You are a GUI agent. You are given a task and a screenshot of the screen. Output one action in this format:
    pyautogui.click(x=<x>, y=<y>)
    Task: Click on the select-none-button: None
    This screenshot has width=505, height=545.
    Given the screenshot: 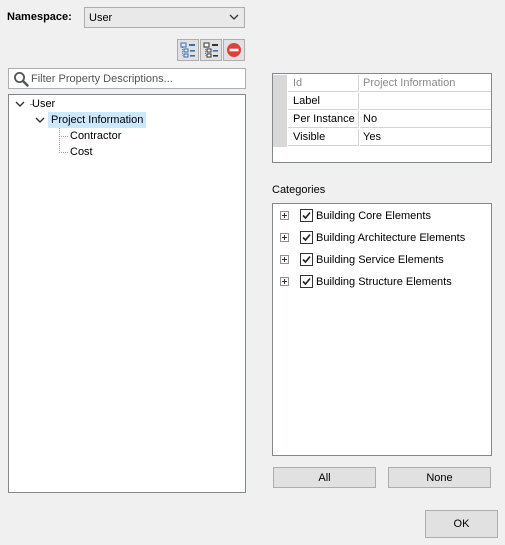 What is the action you would take?
    pyautogui.click(x=439, y=477)
    